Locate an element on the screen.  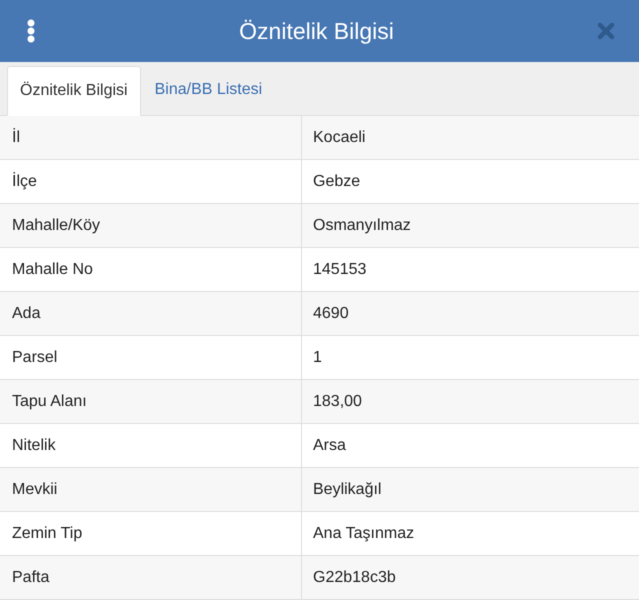
table-cell-text: Ana Taşınmaz is located at coordinates (364, 534).